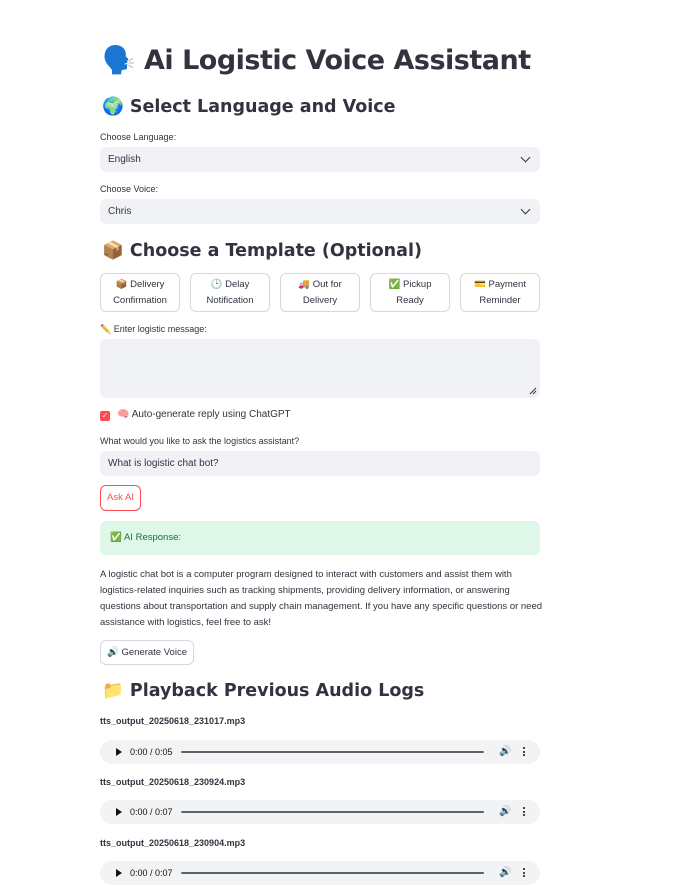  I want to click on audio-player: 0:00 / 0:05 🔊, so click(320, 752).